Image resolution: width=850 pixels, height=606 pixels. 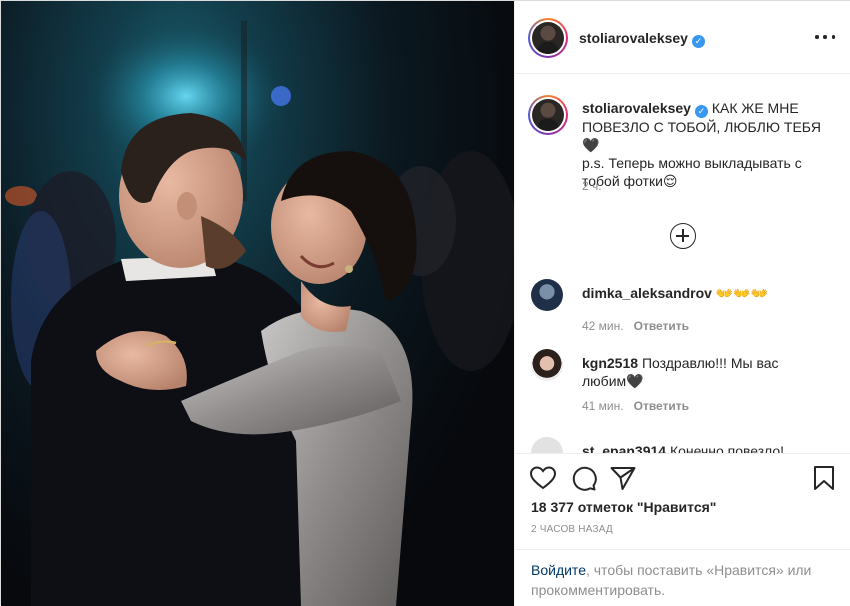 I want to click on comment-time: 41 мин., so click(x=603, y=406).